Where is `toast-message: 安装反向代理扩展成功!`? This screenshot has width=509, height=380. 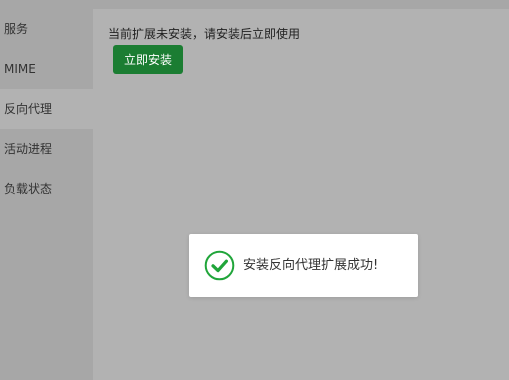
toast-message: 安装反向代理扩展成功! is located at coordinates (311, 265).